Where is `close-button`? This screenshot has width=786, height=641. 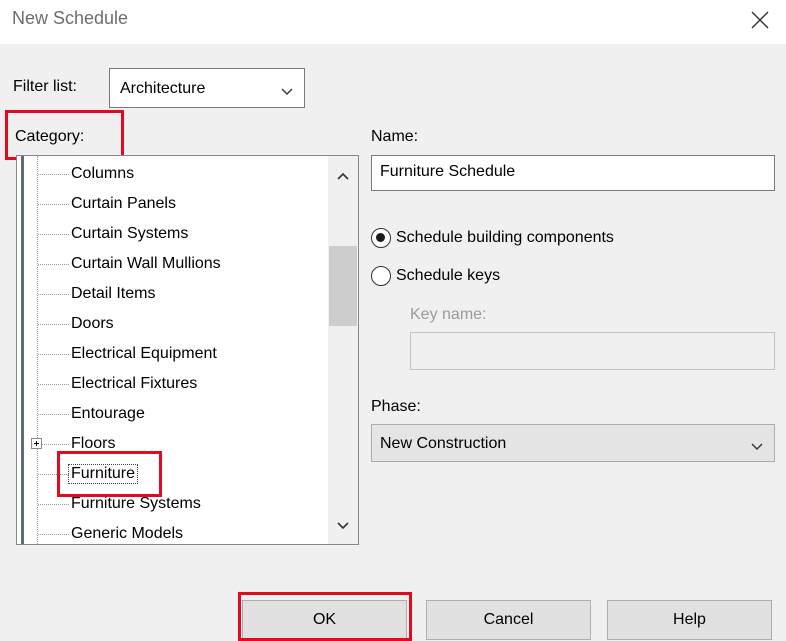
close-button is located at coordinates (760, 21).